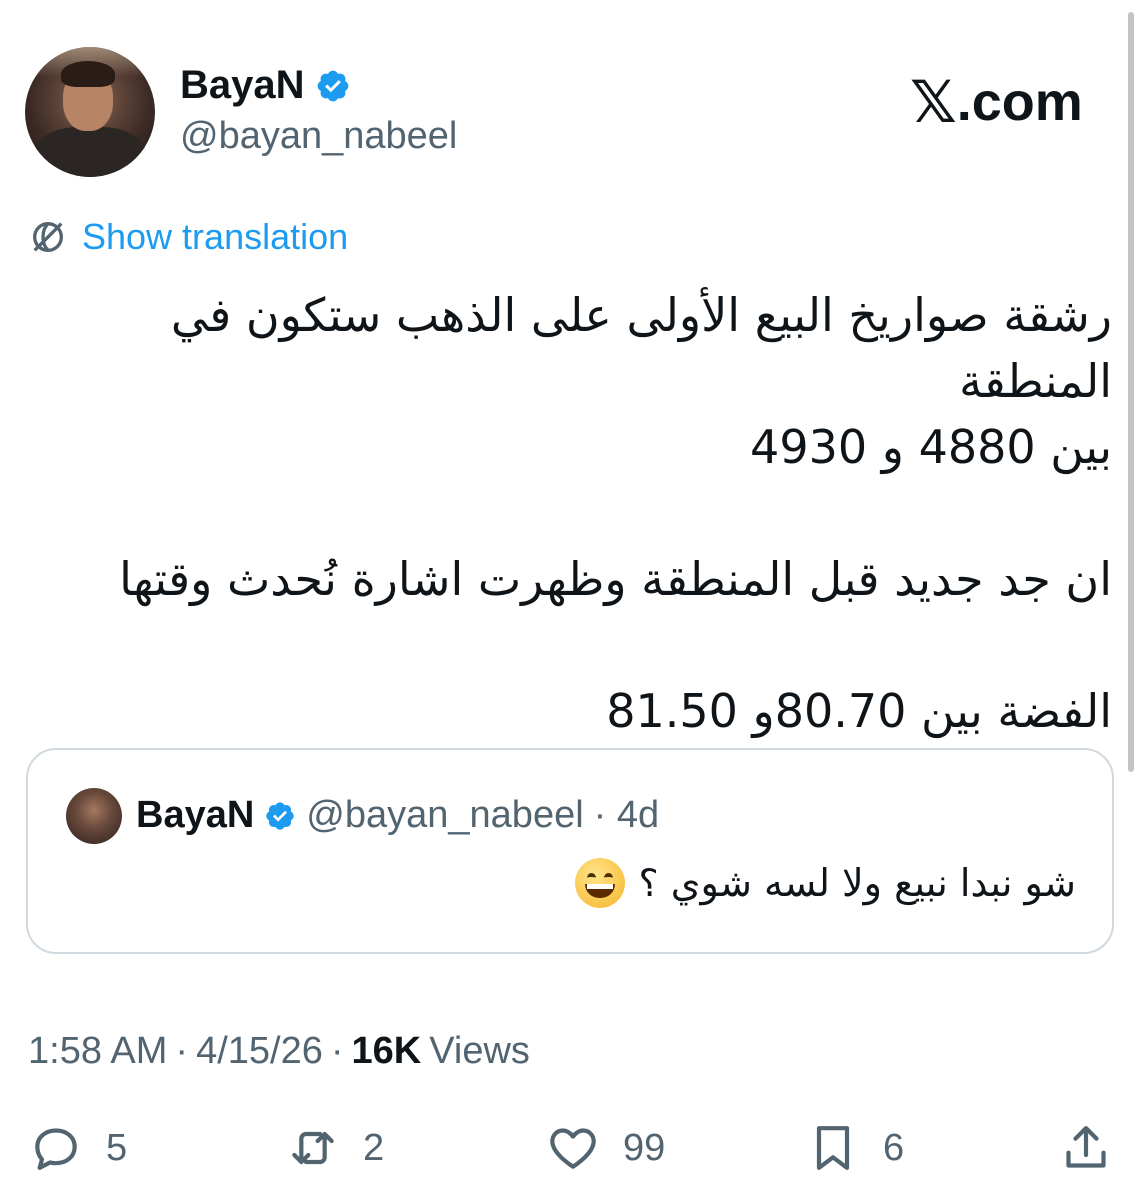 This screenshot has width=1142, height=1200. I want to click on tweet-date: 4/15/26, so click(259, 1051).